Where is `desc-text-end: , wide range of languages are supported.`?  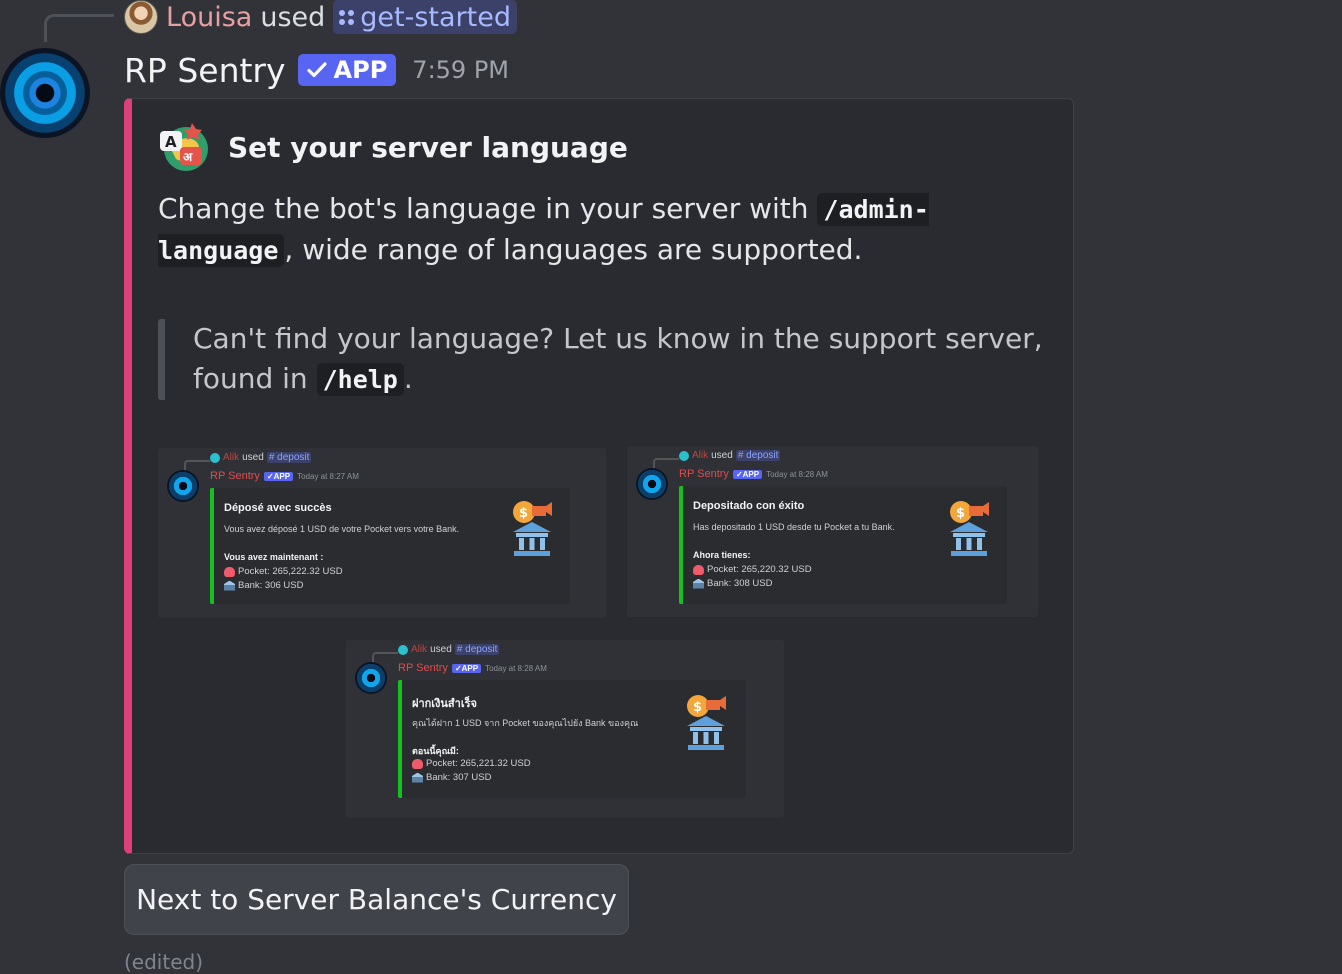 desc-text-end: , wide range of languages are supported. is located at coordinates (573, 249).